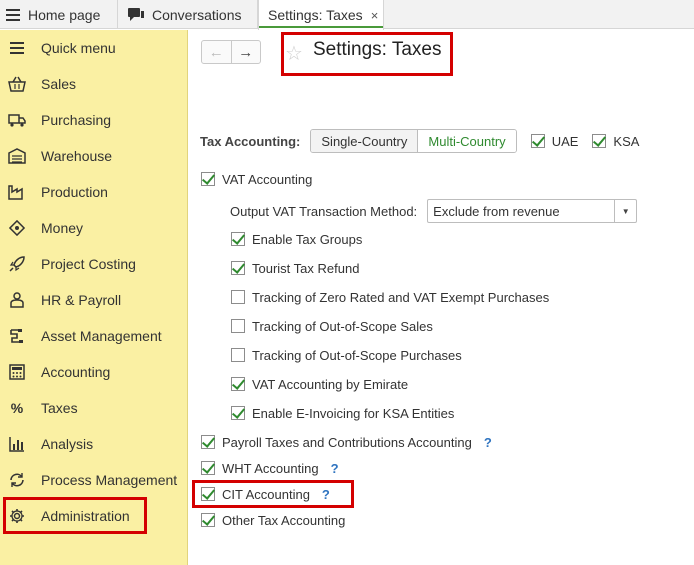 The height and width of the screenshot is (565, 694). What do you see at coordinates (88, 264) in the screenshot?
I see `sidebar-item-label: Project Costing` at bounding box center [88, 264].